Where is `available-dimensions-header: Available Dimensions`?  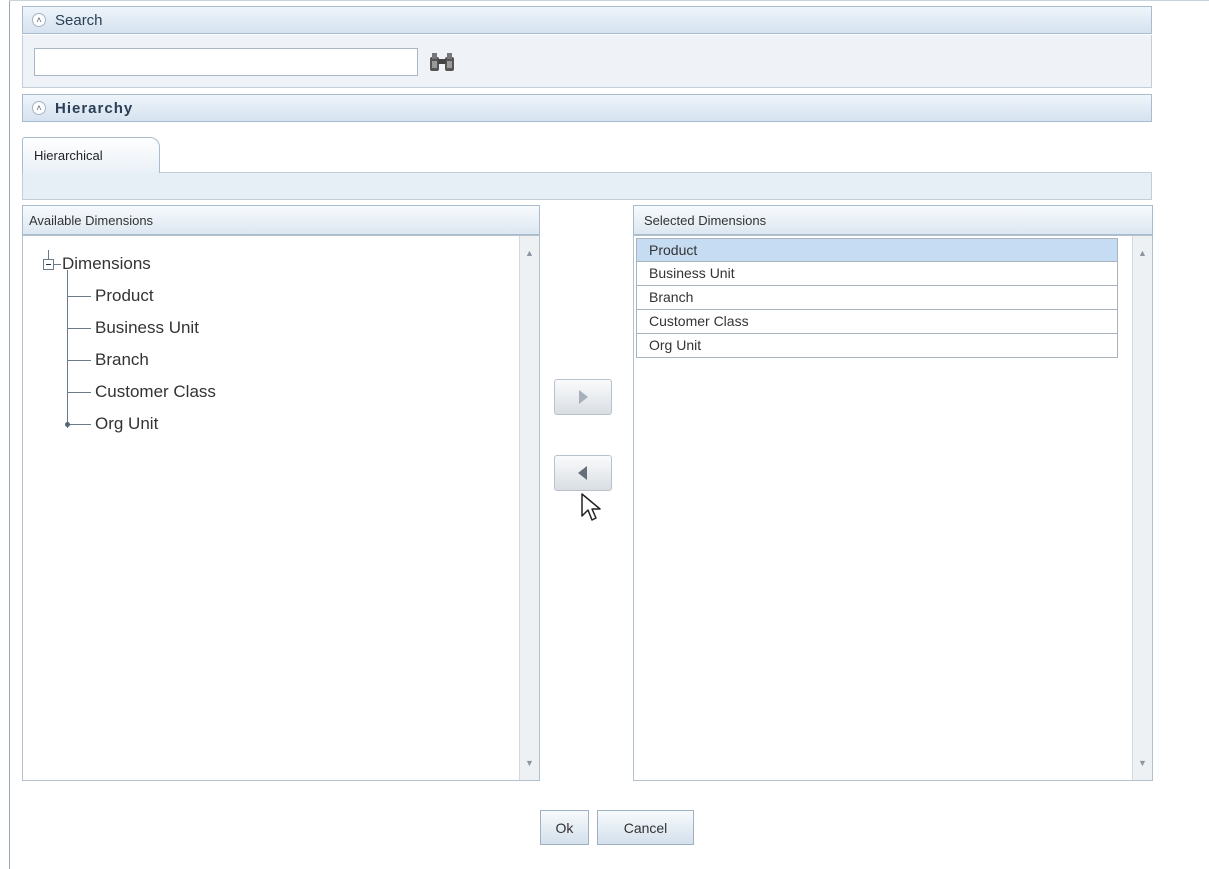 available-dimensions-header: Available Dimensions is located at coordinates (281, 220).